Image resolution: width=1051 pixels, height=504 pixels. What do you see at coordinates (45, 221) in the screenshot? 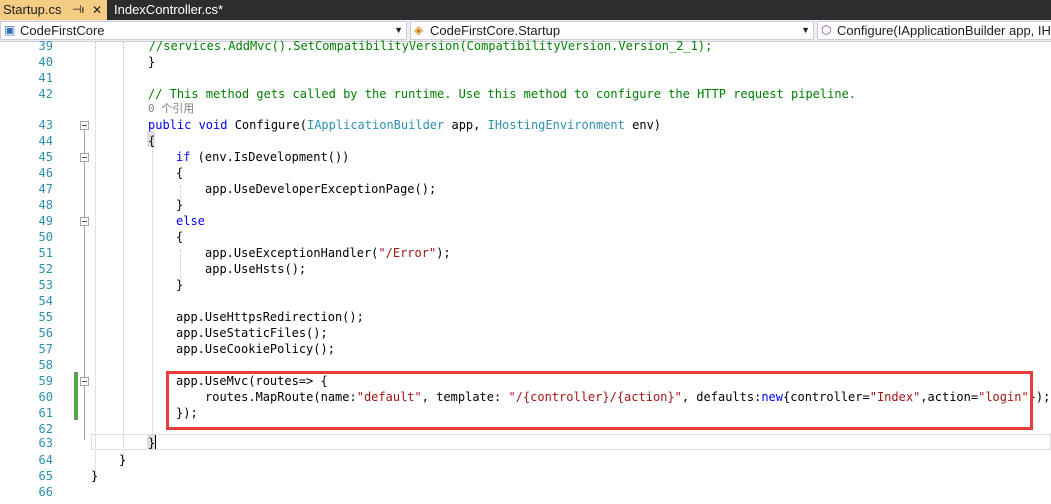
I see `line-number: 49` at bounding box center [45, 221].